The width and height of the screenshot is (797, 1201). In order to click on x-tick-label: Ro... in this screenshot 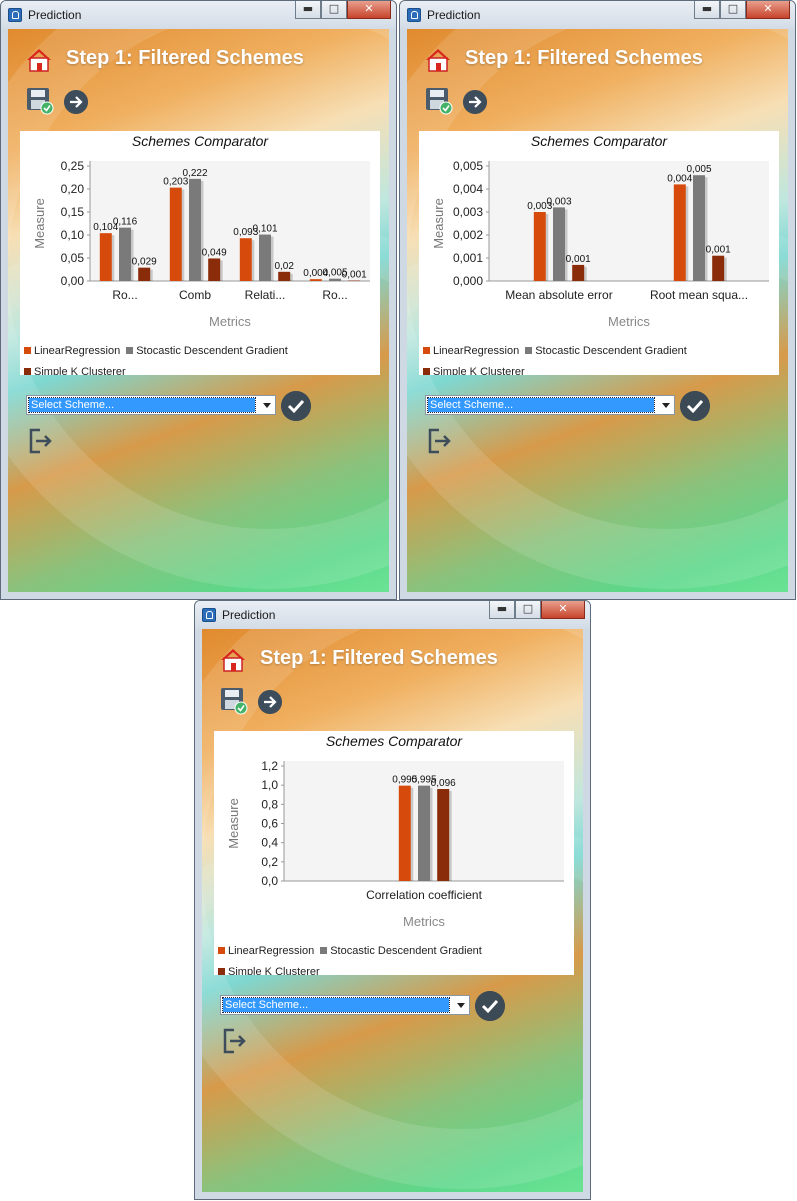, I will do `click(124, 295)`.